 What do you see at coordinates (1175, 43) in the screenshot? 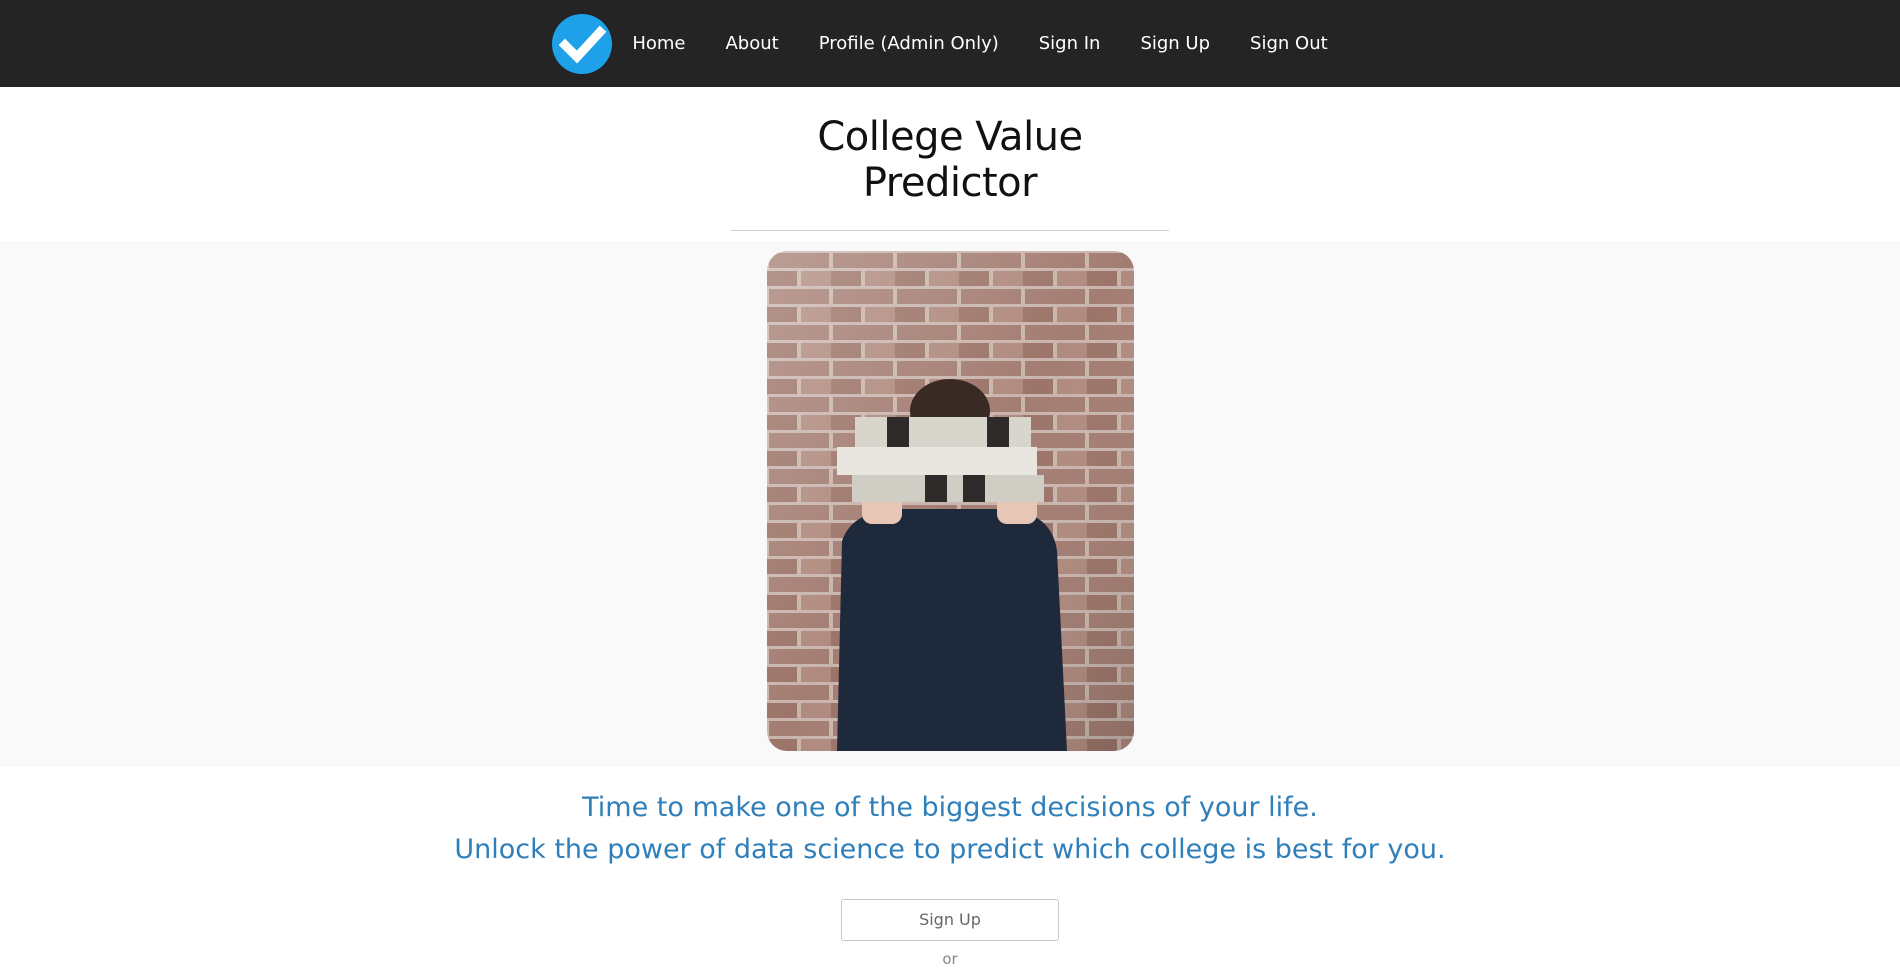
I see `nav-signup-link: Sign Up` at bounding box center [1175, 43].